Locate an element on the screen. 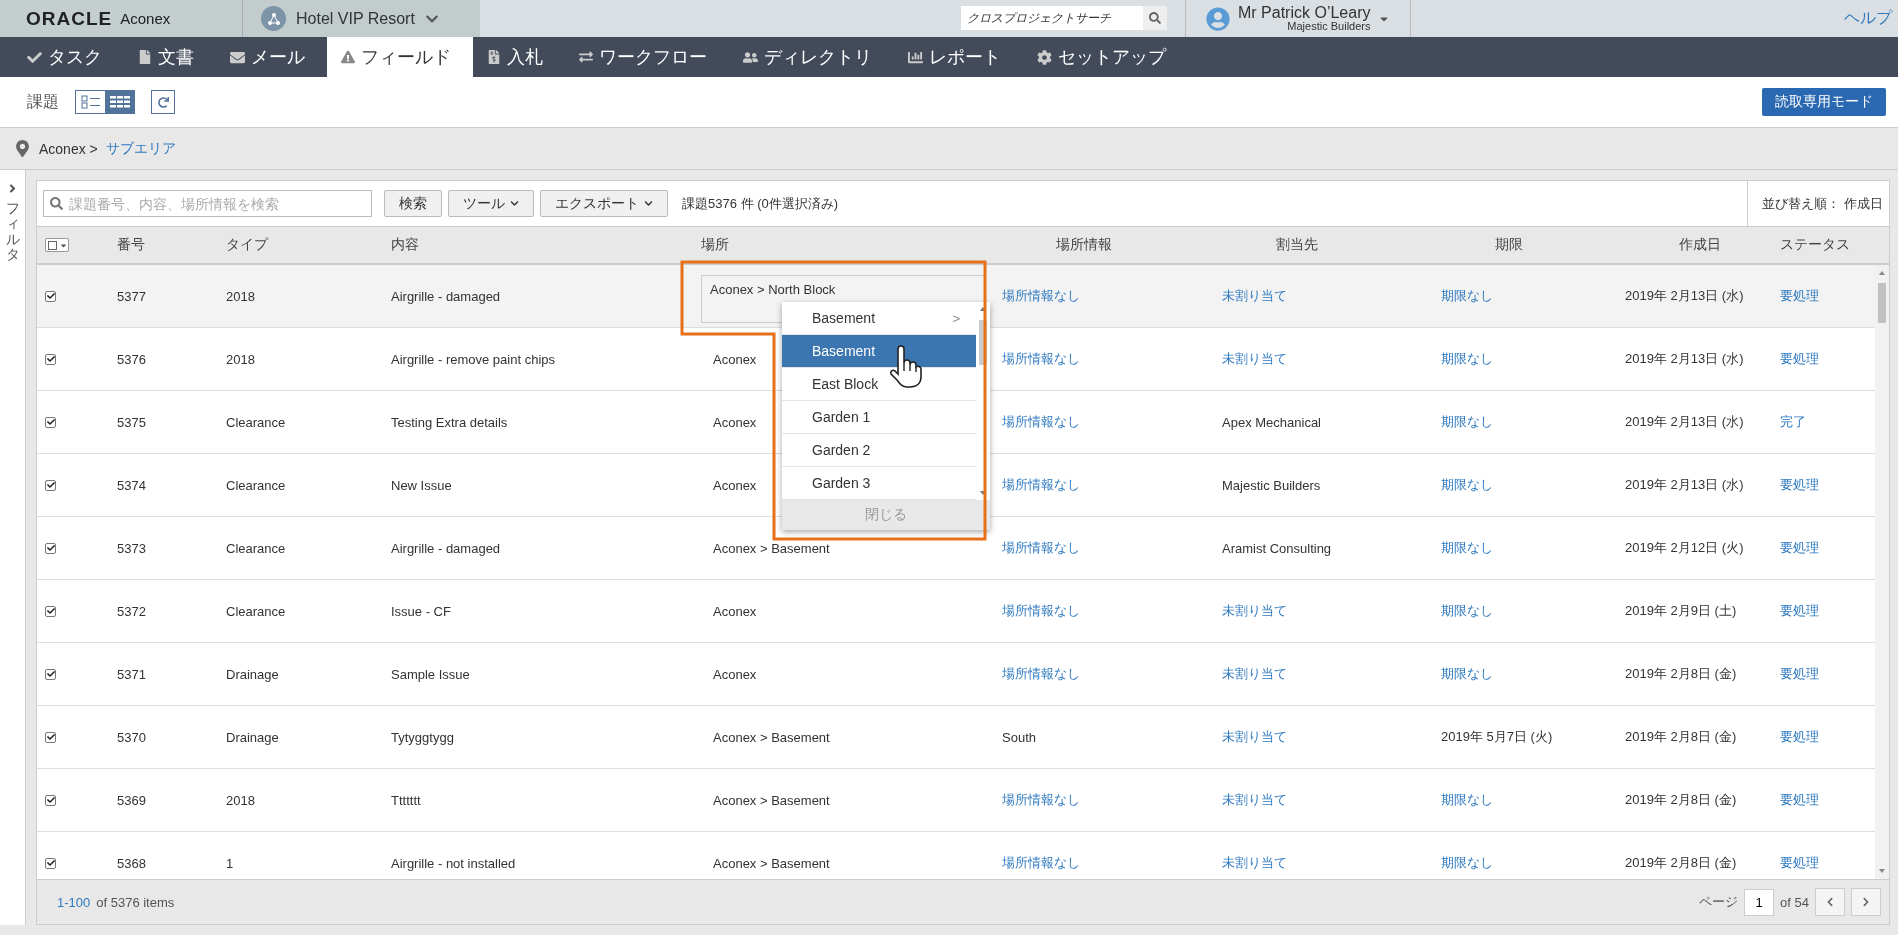  table-cell: 2019年 2月13日 (水) is located at coordinates (1684, 485).